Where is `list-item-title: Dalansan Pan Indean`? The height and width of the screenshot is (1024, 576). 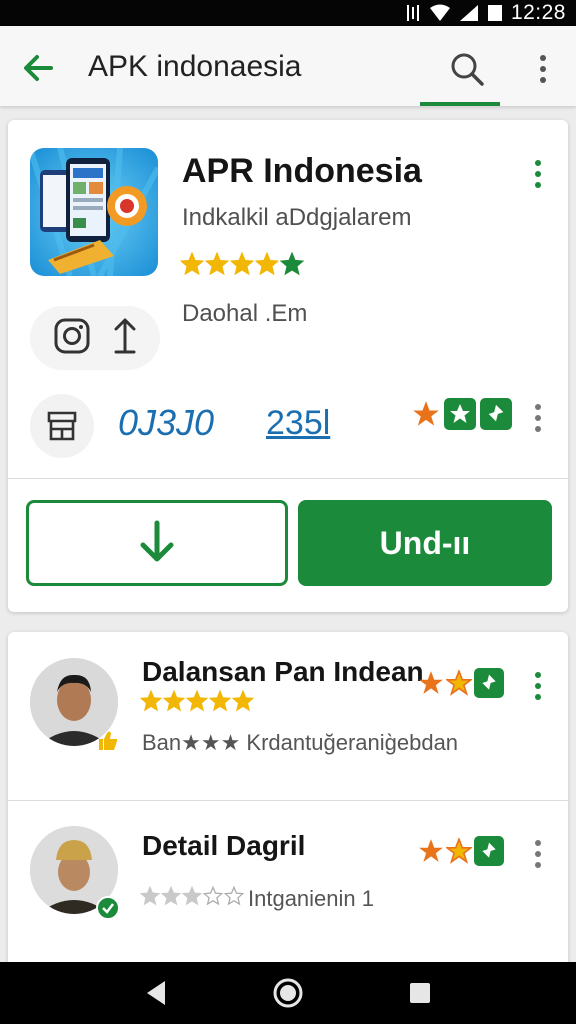
list-item-title: Dalansan Pan Indean is located at coordinates (283, 671).